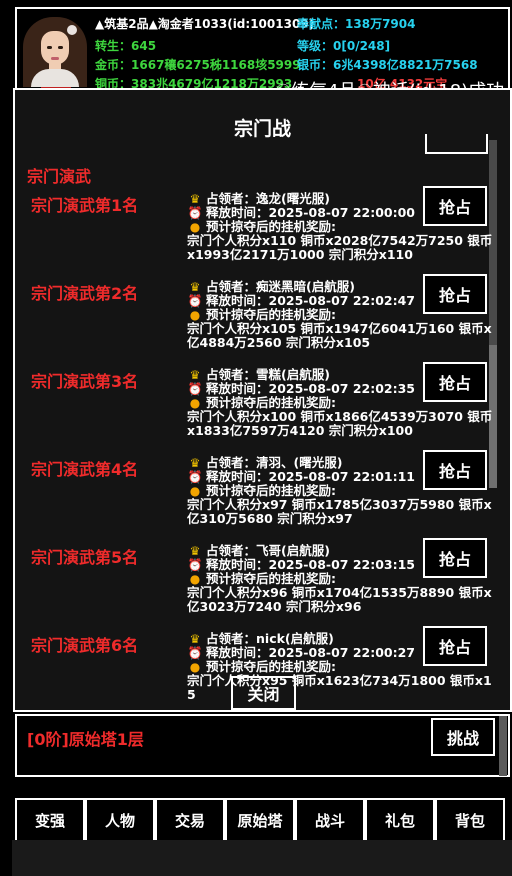 This screenshot has width=512, height=876. What do you see at coordinates (503, 746) in the screenshot?
I see `tower-scrollbar` at bounding box center [503, 746].